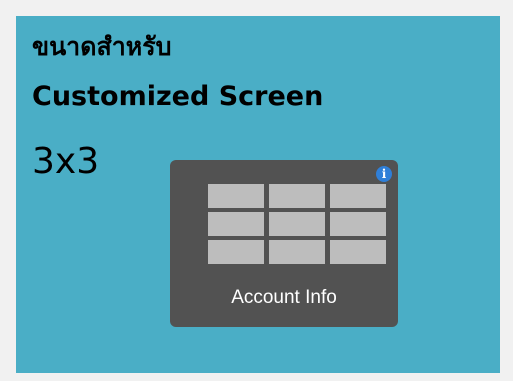  Describe the element at coordinates (178, 96) in the screenshot. I see `title-customized-screen: Customized Screen` at that location.